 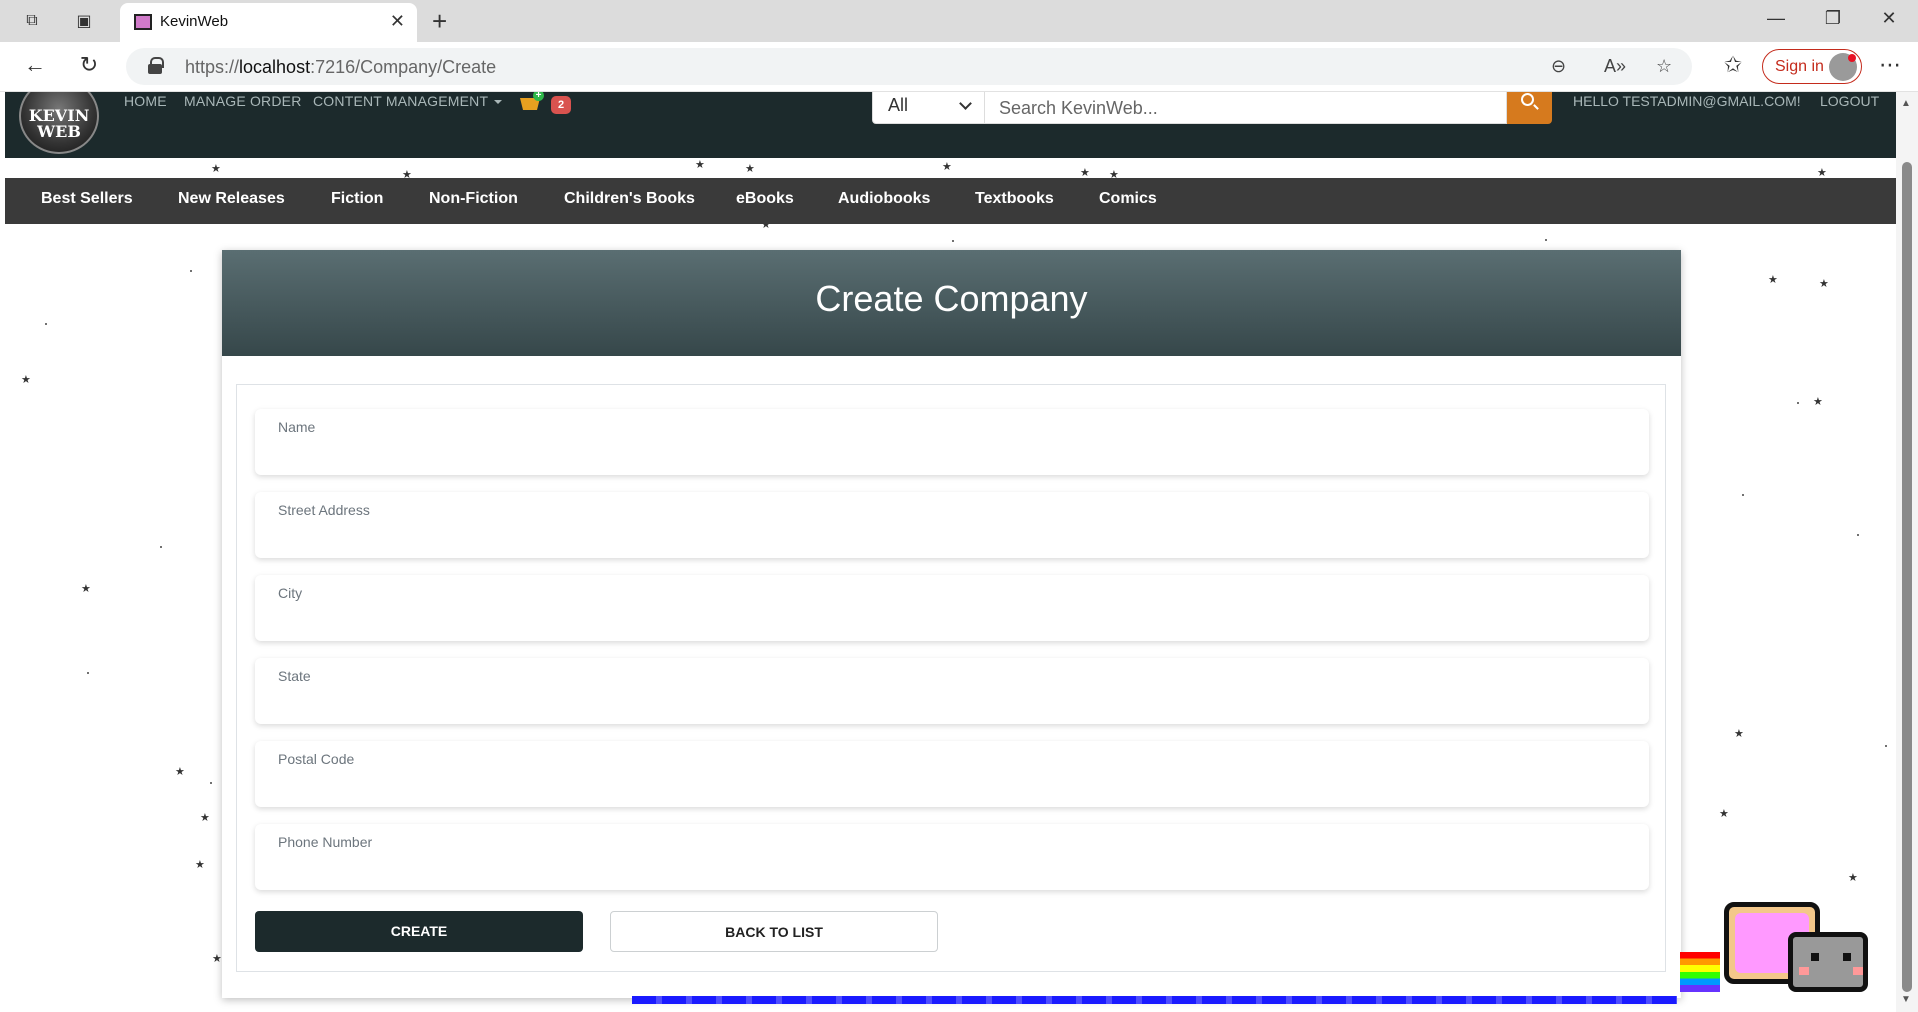 What do you see at coordinates (1733, 65) in the screenshot?
I see `favorites-icon: ✩` at bounding box center [1733, 65].